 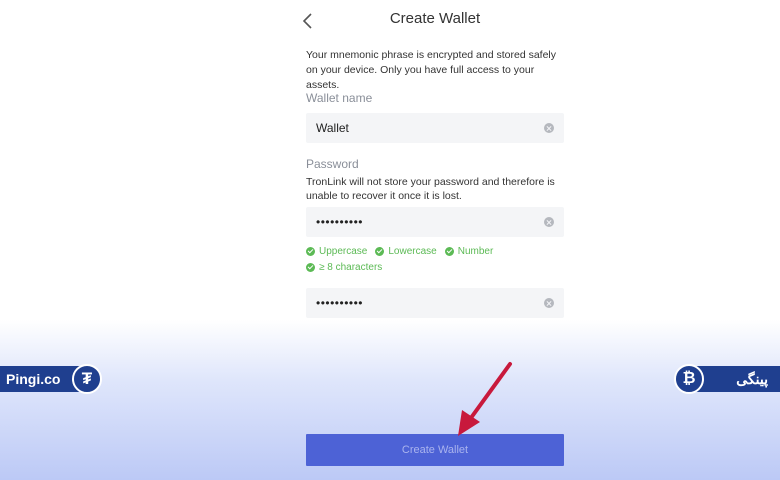 I want to click on rule-uppercase: Uppercase, so click(x=336, y=251).